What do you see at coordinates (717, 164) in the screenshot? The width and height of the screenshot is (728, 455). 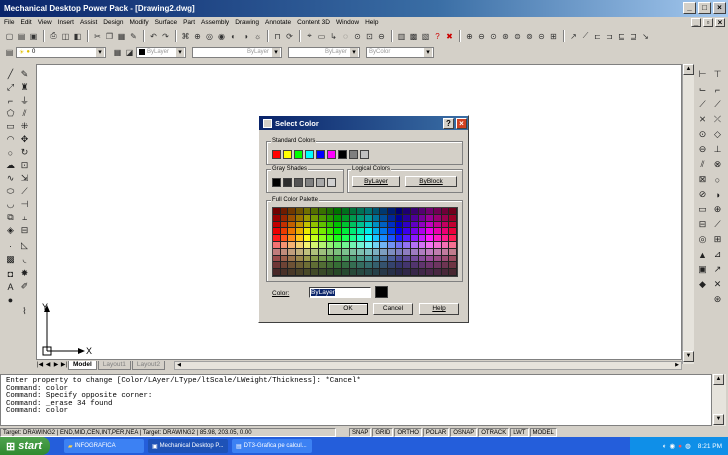 I see `snap-node-icon: ⊗` at bounding box center [717, 164].